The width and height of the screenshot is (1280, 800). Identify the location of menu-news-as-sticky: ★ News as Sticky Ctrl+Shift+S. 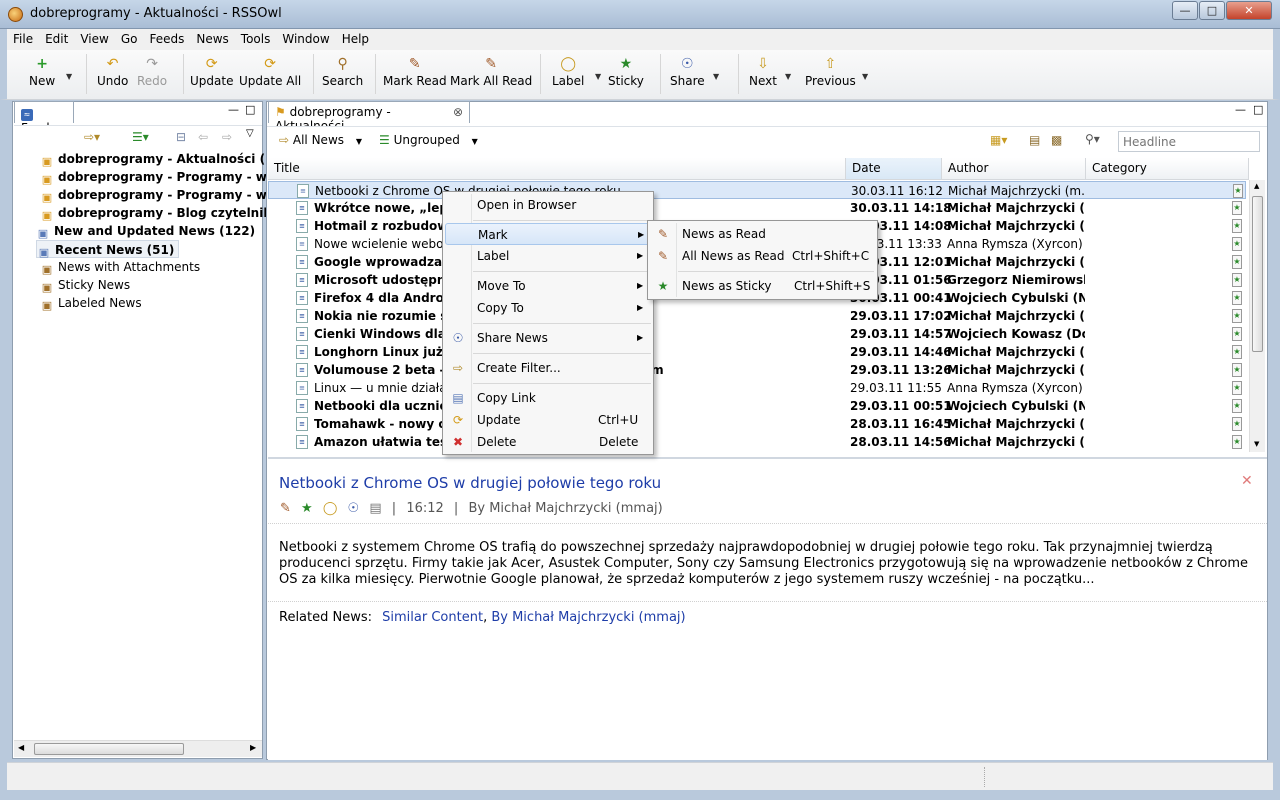
(762, 286).